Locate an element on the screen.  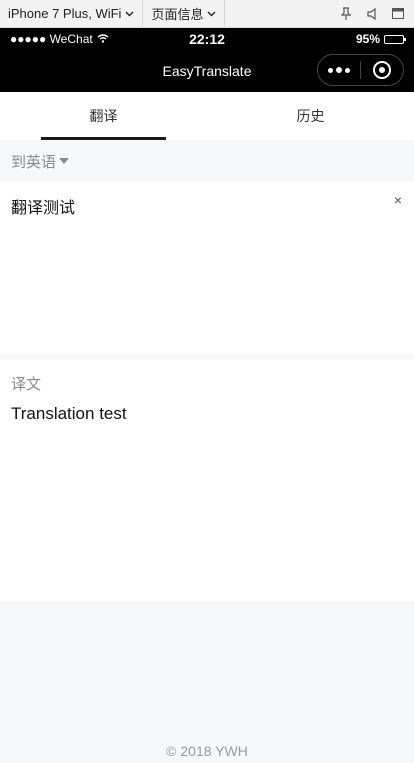
copyright-text: © 2018 YWH is located at coordinates (207, 751).